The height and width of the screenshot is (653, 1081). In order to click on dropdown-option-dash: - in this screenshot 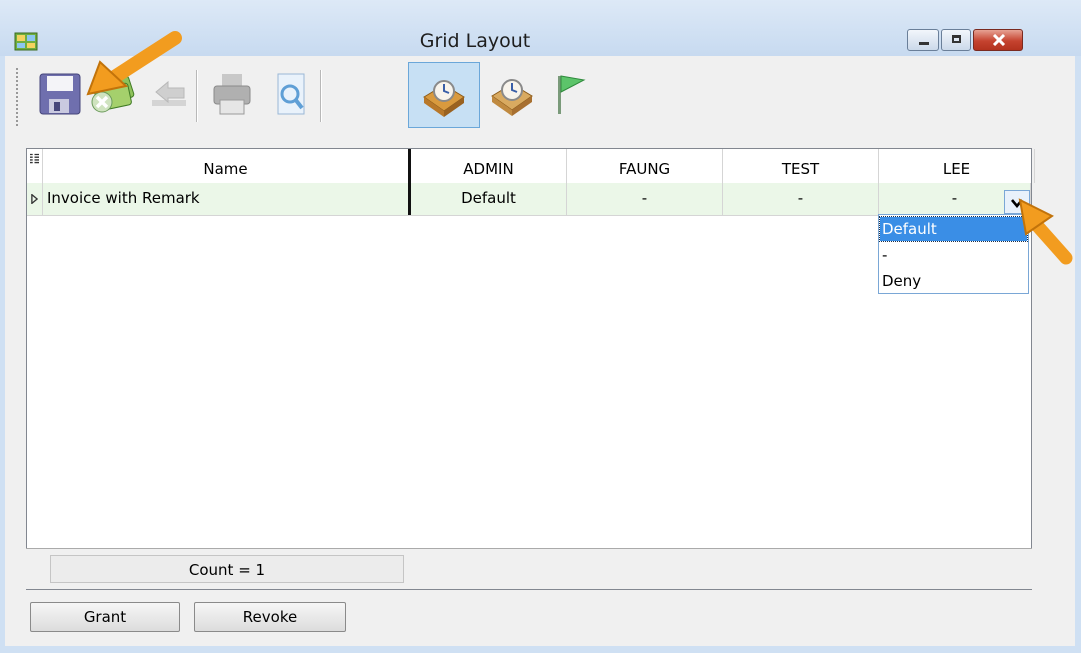, I will do `click(953, 255)`.